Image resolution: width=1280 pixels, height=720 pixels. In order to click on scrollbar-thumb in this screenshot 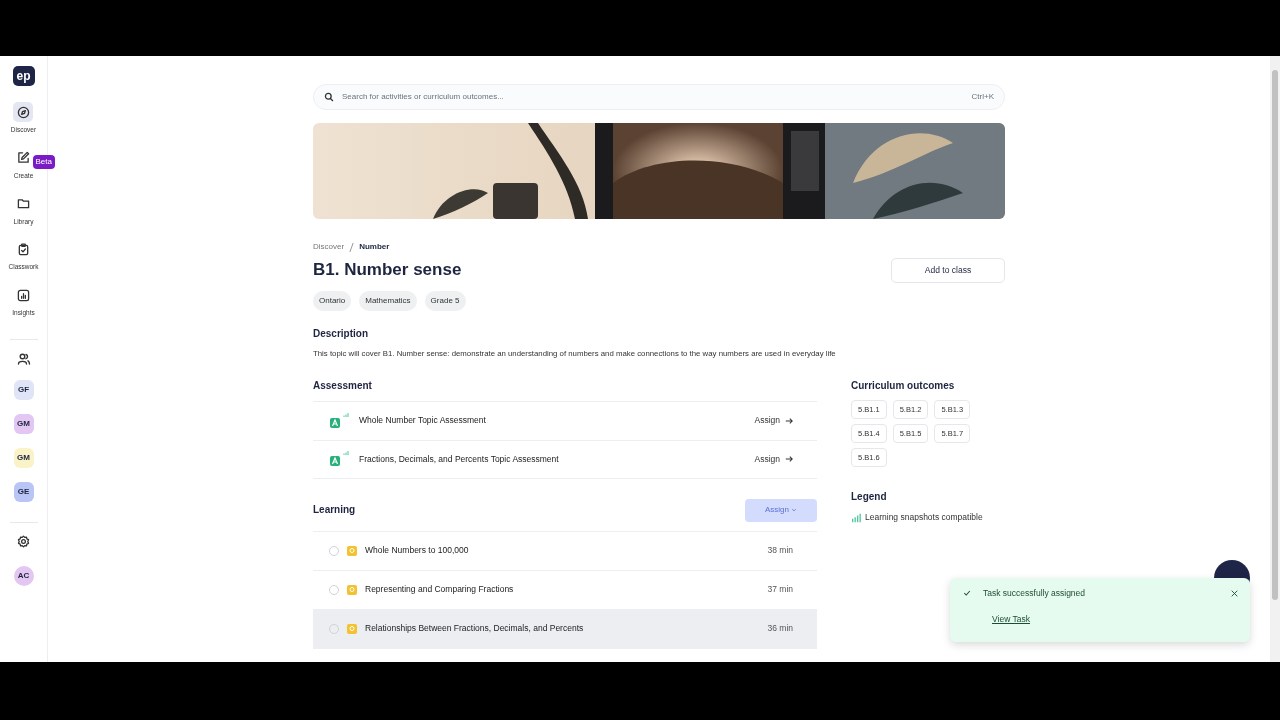, I will do `click(1275, 335)`.